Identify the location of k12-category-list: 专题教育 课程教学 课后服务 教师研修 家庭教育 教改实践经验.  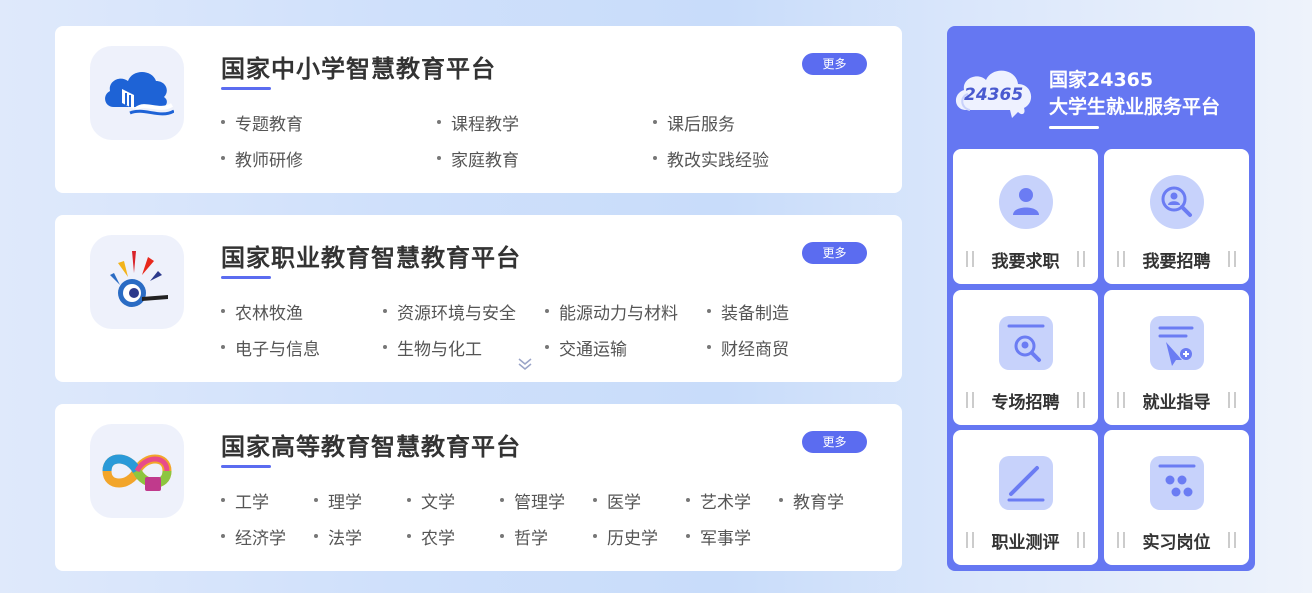
(545, 140).